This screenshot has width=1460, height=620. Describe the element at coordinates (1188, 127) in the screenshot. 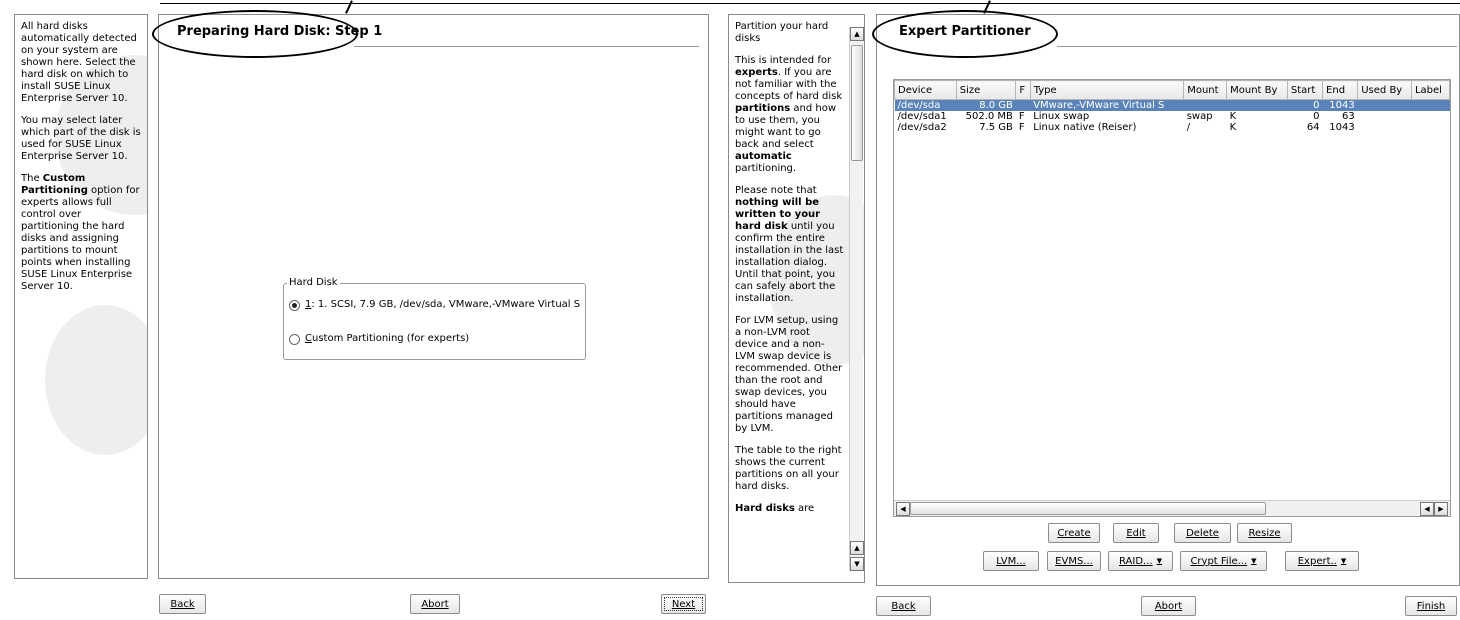

I see `table-cell: /` at that location.